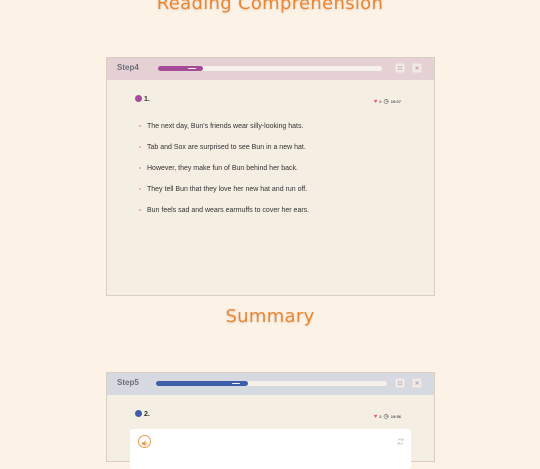 This screenshot has width=540, height=469. Describe the element at coordinates (192, 68) in the screenshot. I see `step4-progress-thumb` at that location.